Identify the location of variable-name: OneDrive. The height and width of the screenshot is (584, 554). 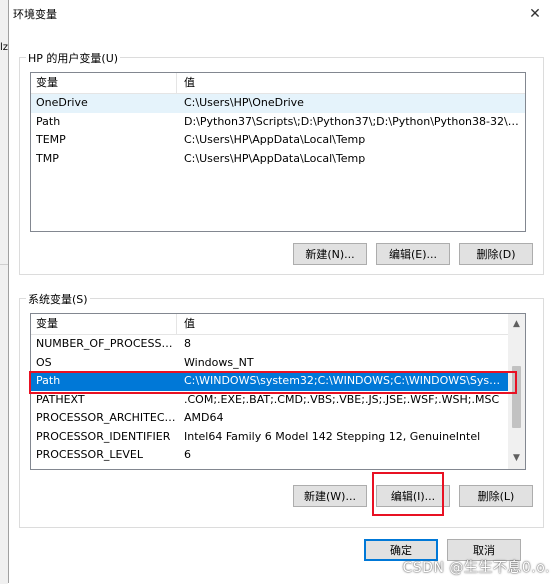
(62, 102).